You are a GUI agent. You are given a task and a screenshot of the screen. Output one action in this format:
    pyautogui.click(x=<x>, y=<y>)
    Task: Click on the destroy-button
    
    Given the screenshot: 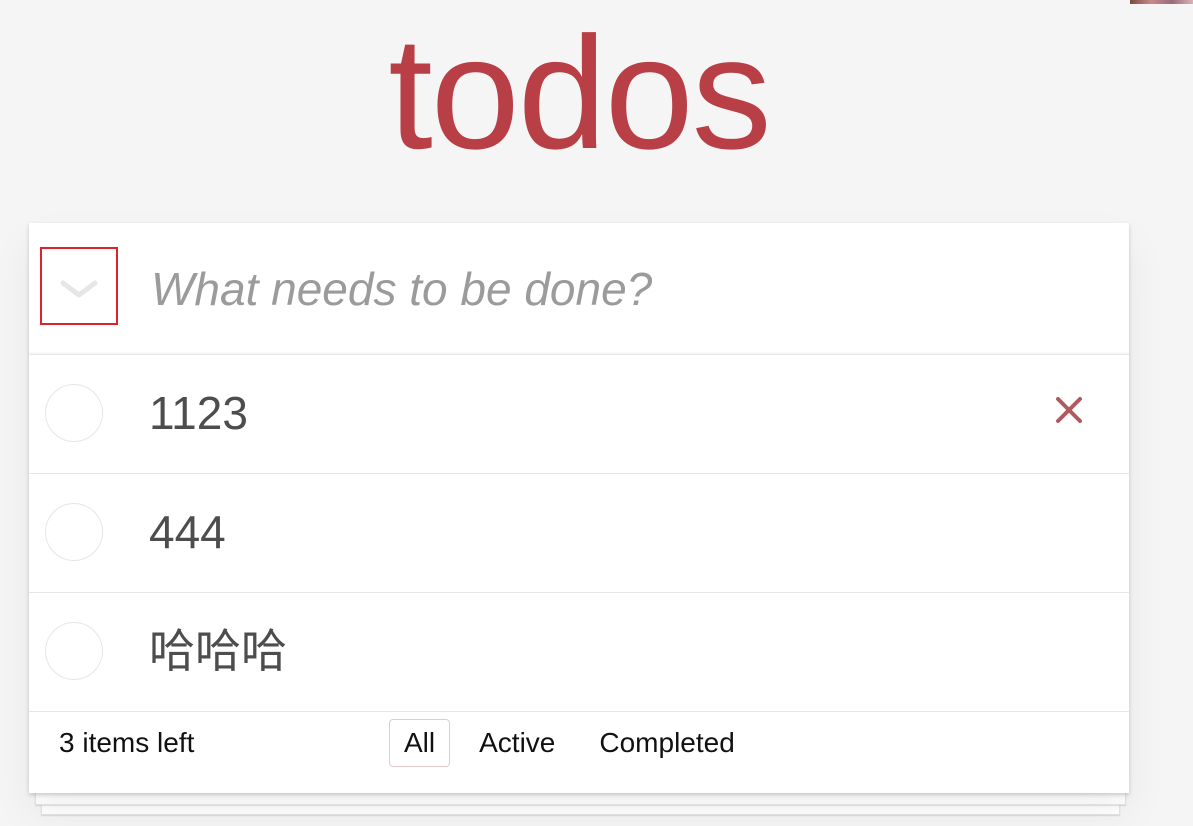 What is the action you would take?
    pyautogui.click(x=1069, y=411)
    